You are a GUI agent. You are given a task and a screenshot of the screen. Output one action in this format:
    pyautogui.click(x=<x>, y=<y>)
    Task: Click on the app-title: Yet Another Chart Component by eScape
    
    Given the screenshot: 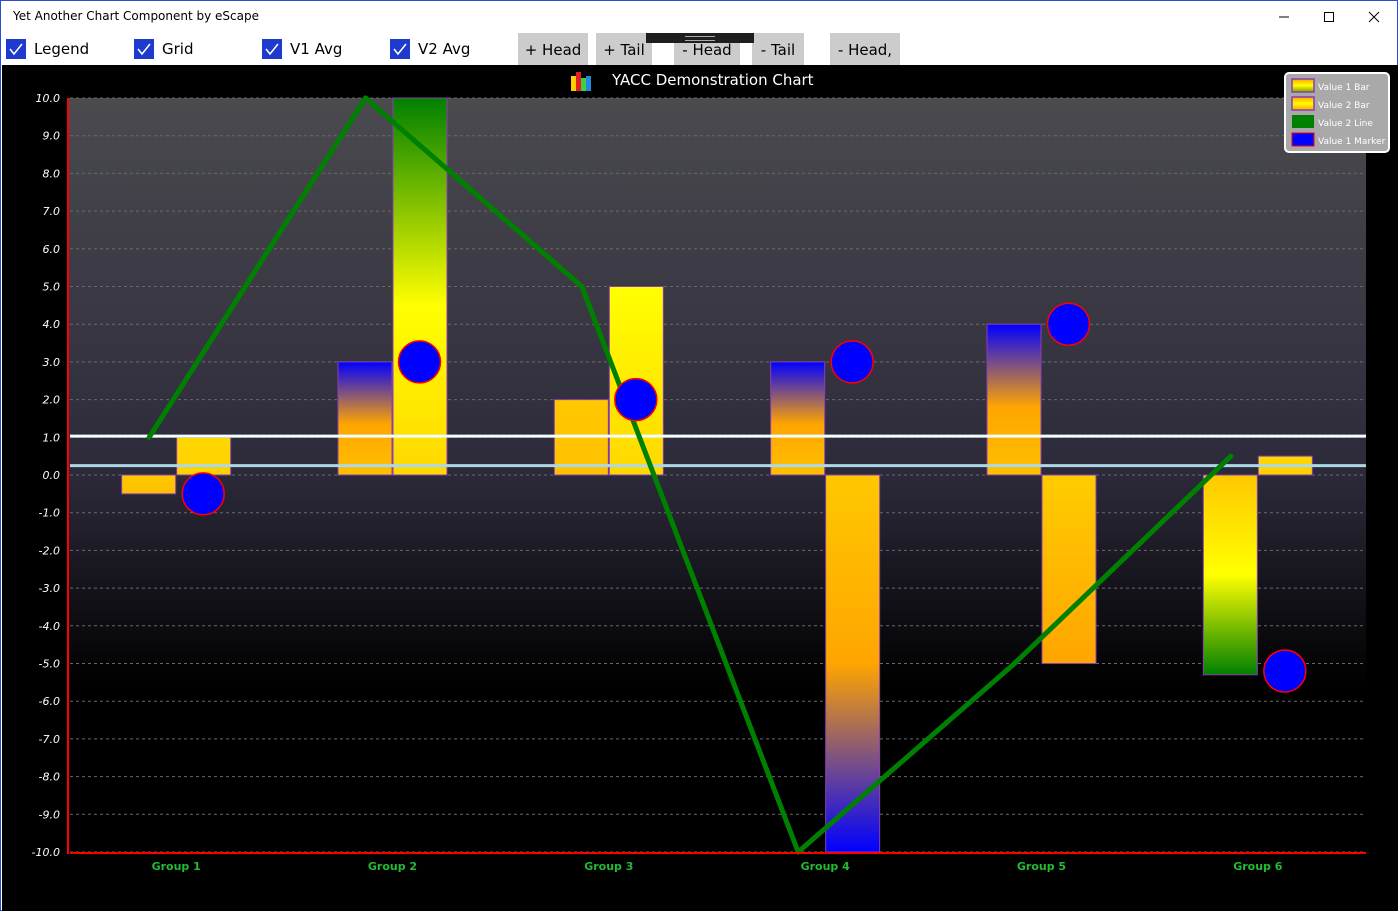 What is the action you would take?
    pyautogui.click(x=136, y=16)
    